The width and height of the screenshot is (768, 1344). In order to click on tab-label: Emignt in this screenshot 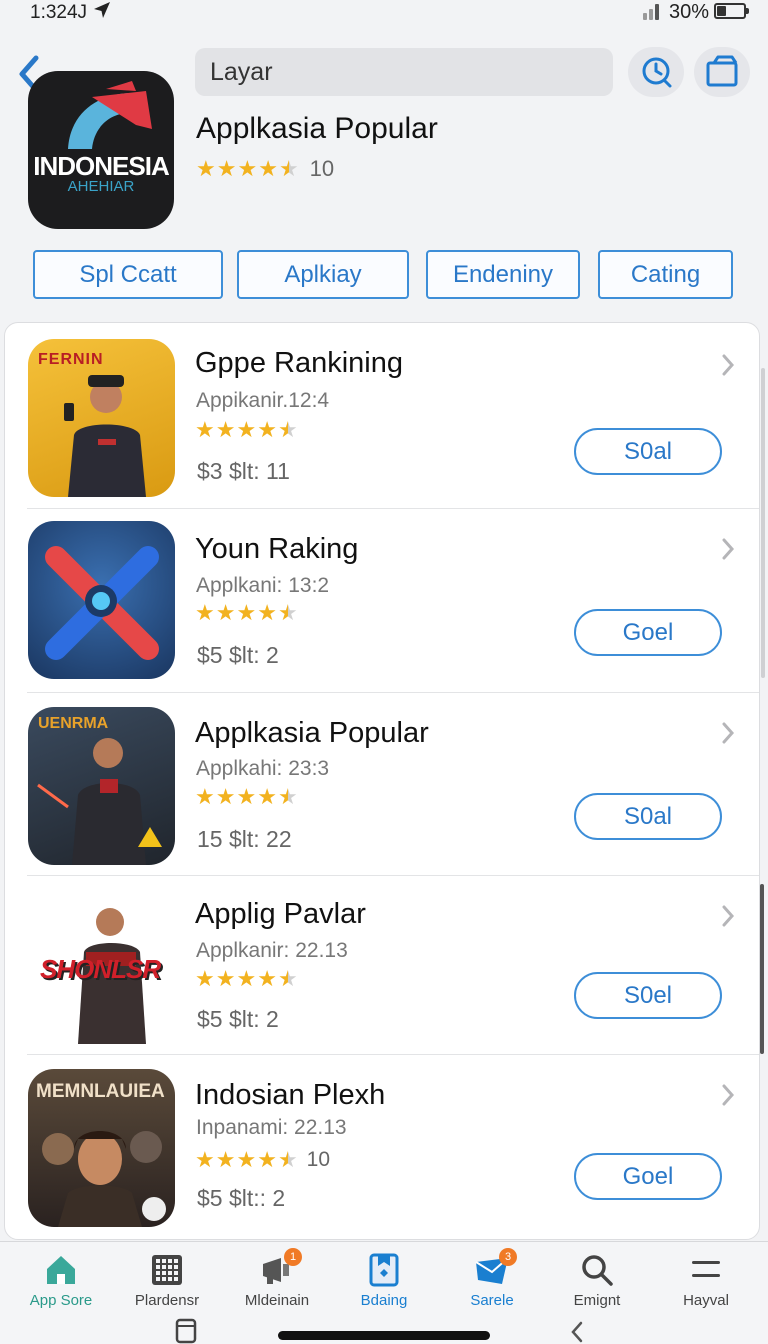, I will do `click(597, 1300)`.